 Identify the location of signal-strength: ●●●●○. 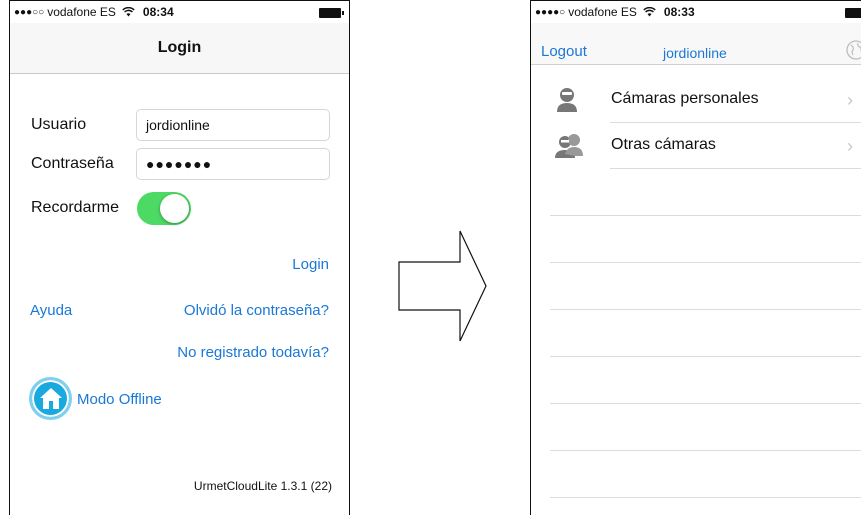
(550, 12).